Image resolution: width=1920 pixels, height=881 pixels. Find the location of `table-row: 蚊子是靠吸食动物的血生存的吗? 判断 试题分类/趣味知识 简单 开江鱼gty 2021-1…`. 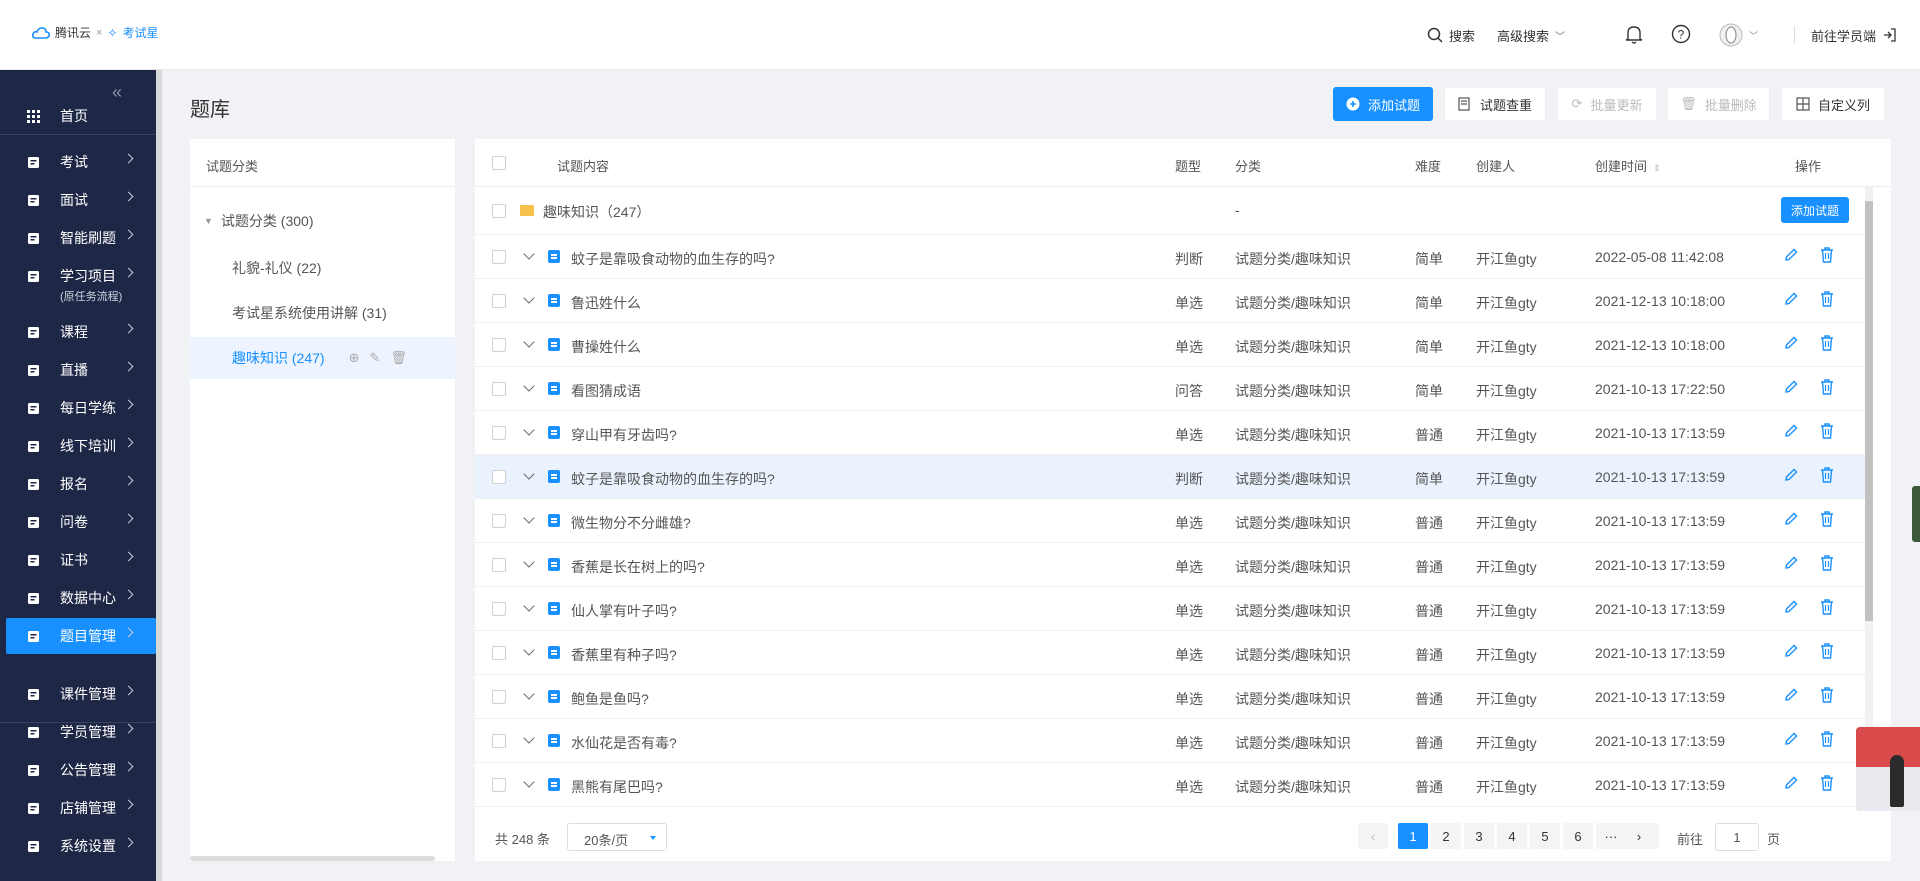

table-row: 蚊子是靠吸食动物的血生存的吗? 判断 试题分类/趣味知识 简单 开江鱼gty 2021-1… is located at coordinates (1172, 477).